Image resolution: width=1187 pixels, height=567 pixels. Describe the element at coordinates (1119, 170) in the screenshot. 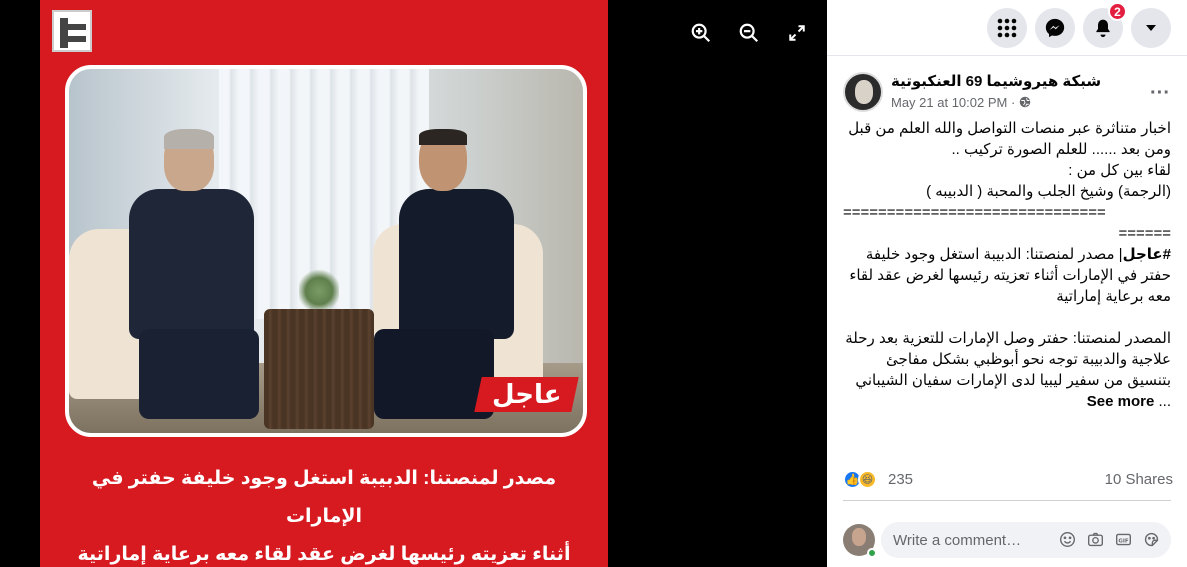

I see `post-line-3: لقاء بين كل من :` at that location.